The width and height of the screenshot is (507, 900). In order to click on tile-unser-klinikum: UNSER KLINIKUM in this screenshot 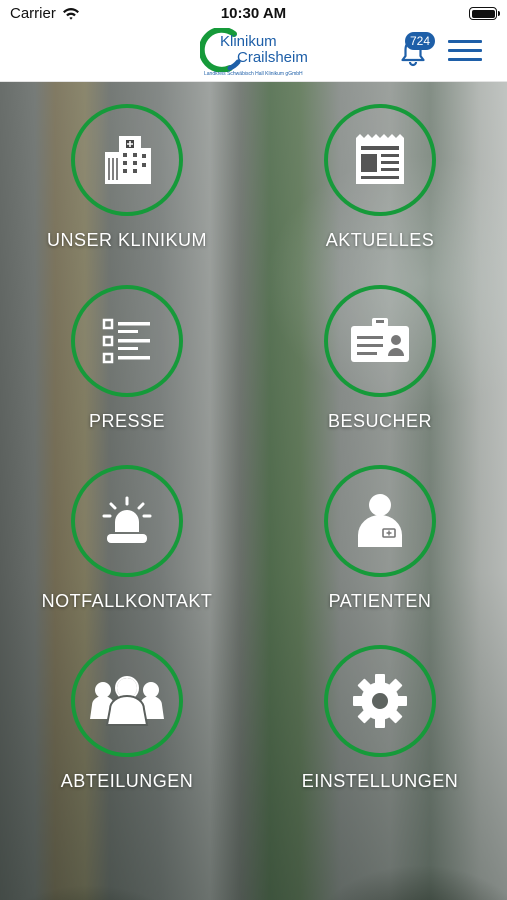, I will do `click(127, 167)`.